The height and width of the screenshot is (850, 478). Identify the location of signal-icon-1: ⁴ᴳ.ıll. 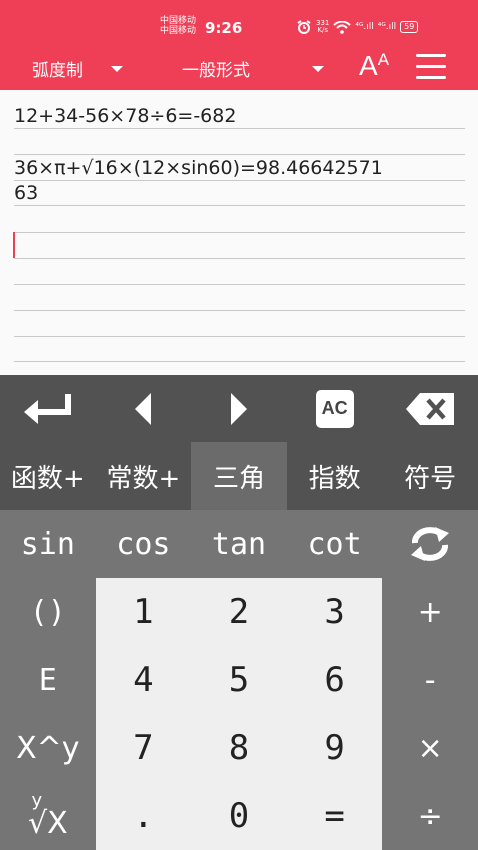
(364, 27).